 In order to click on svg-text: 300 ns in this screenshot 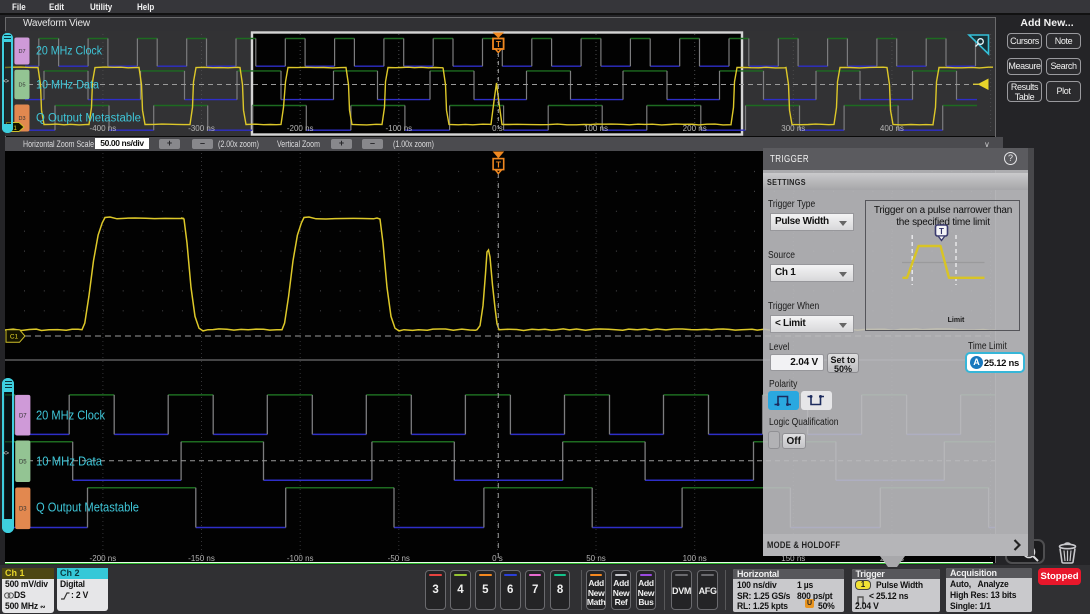, I will do `click(793, 128)`.